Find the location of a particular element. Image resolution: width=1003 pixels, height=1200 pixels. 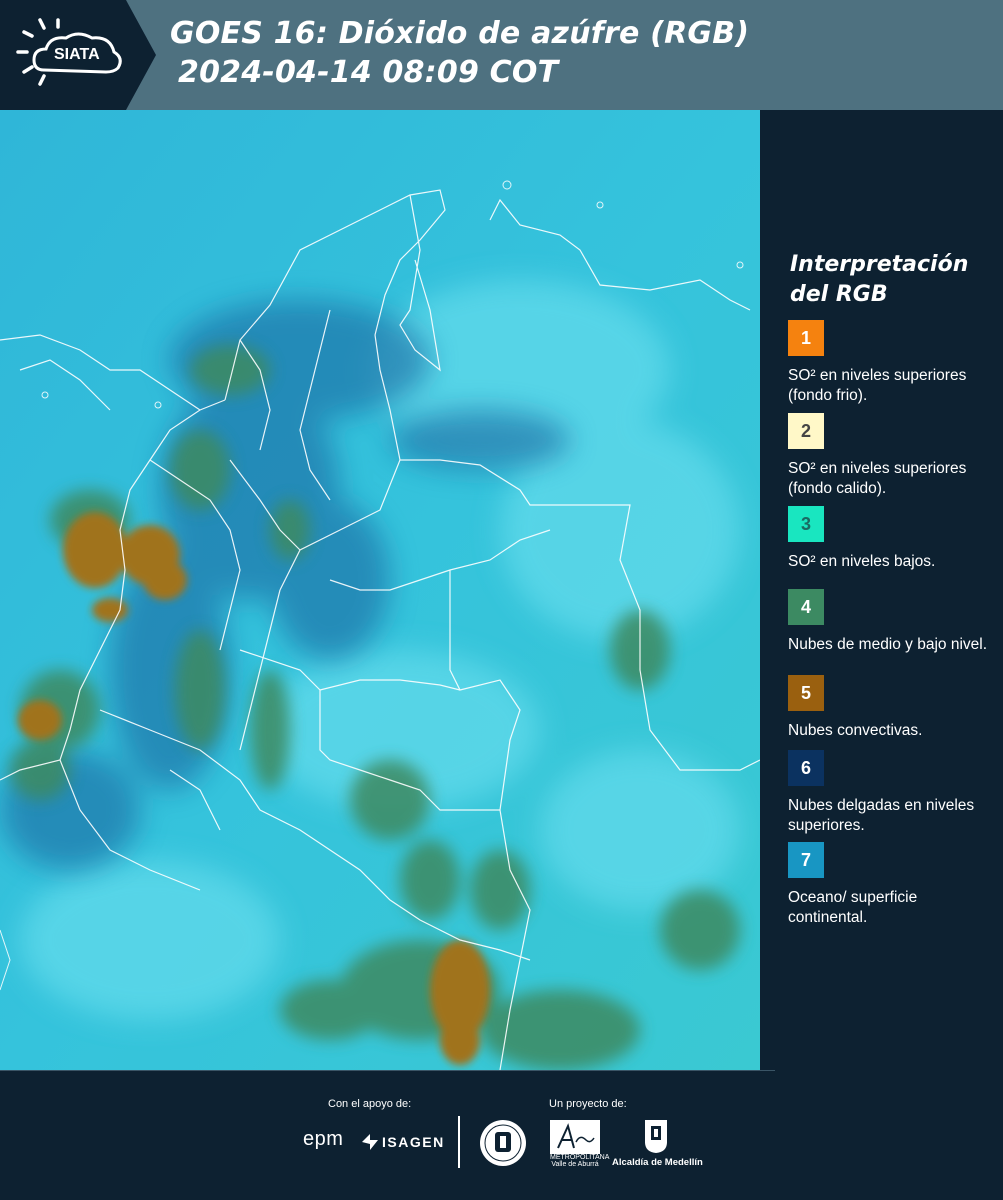

legend-label: Nubes de medio y bajo nivel. is located at coordinates (888, 644).